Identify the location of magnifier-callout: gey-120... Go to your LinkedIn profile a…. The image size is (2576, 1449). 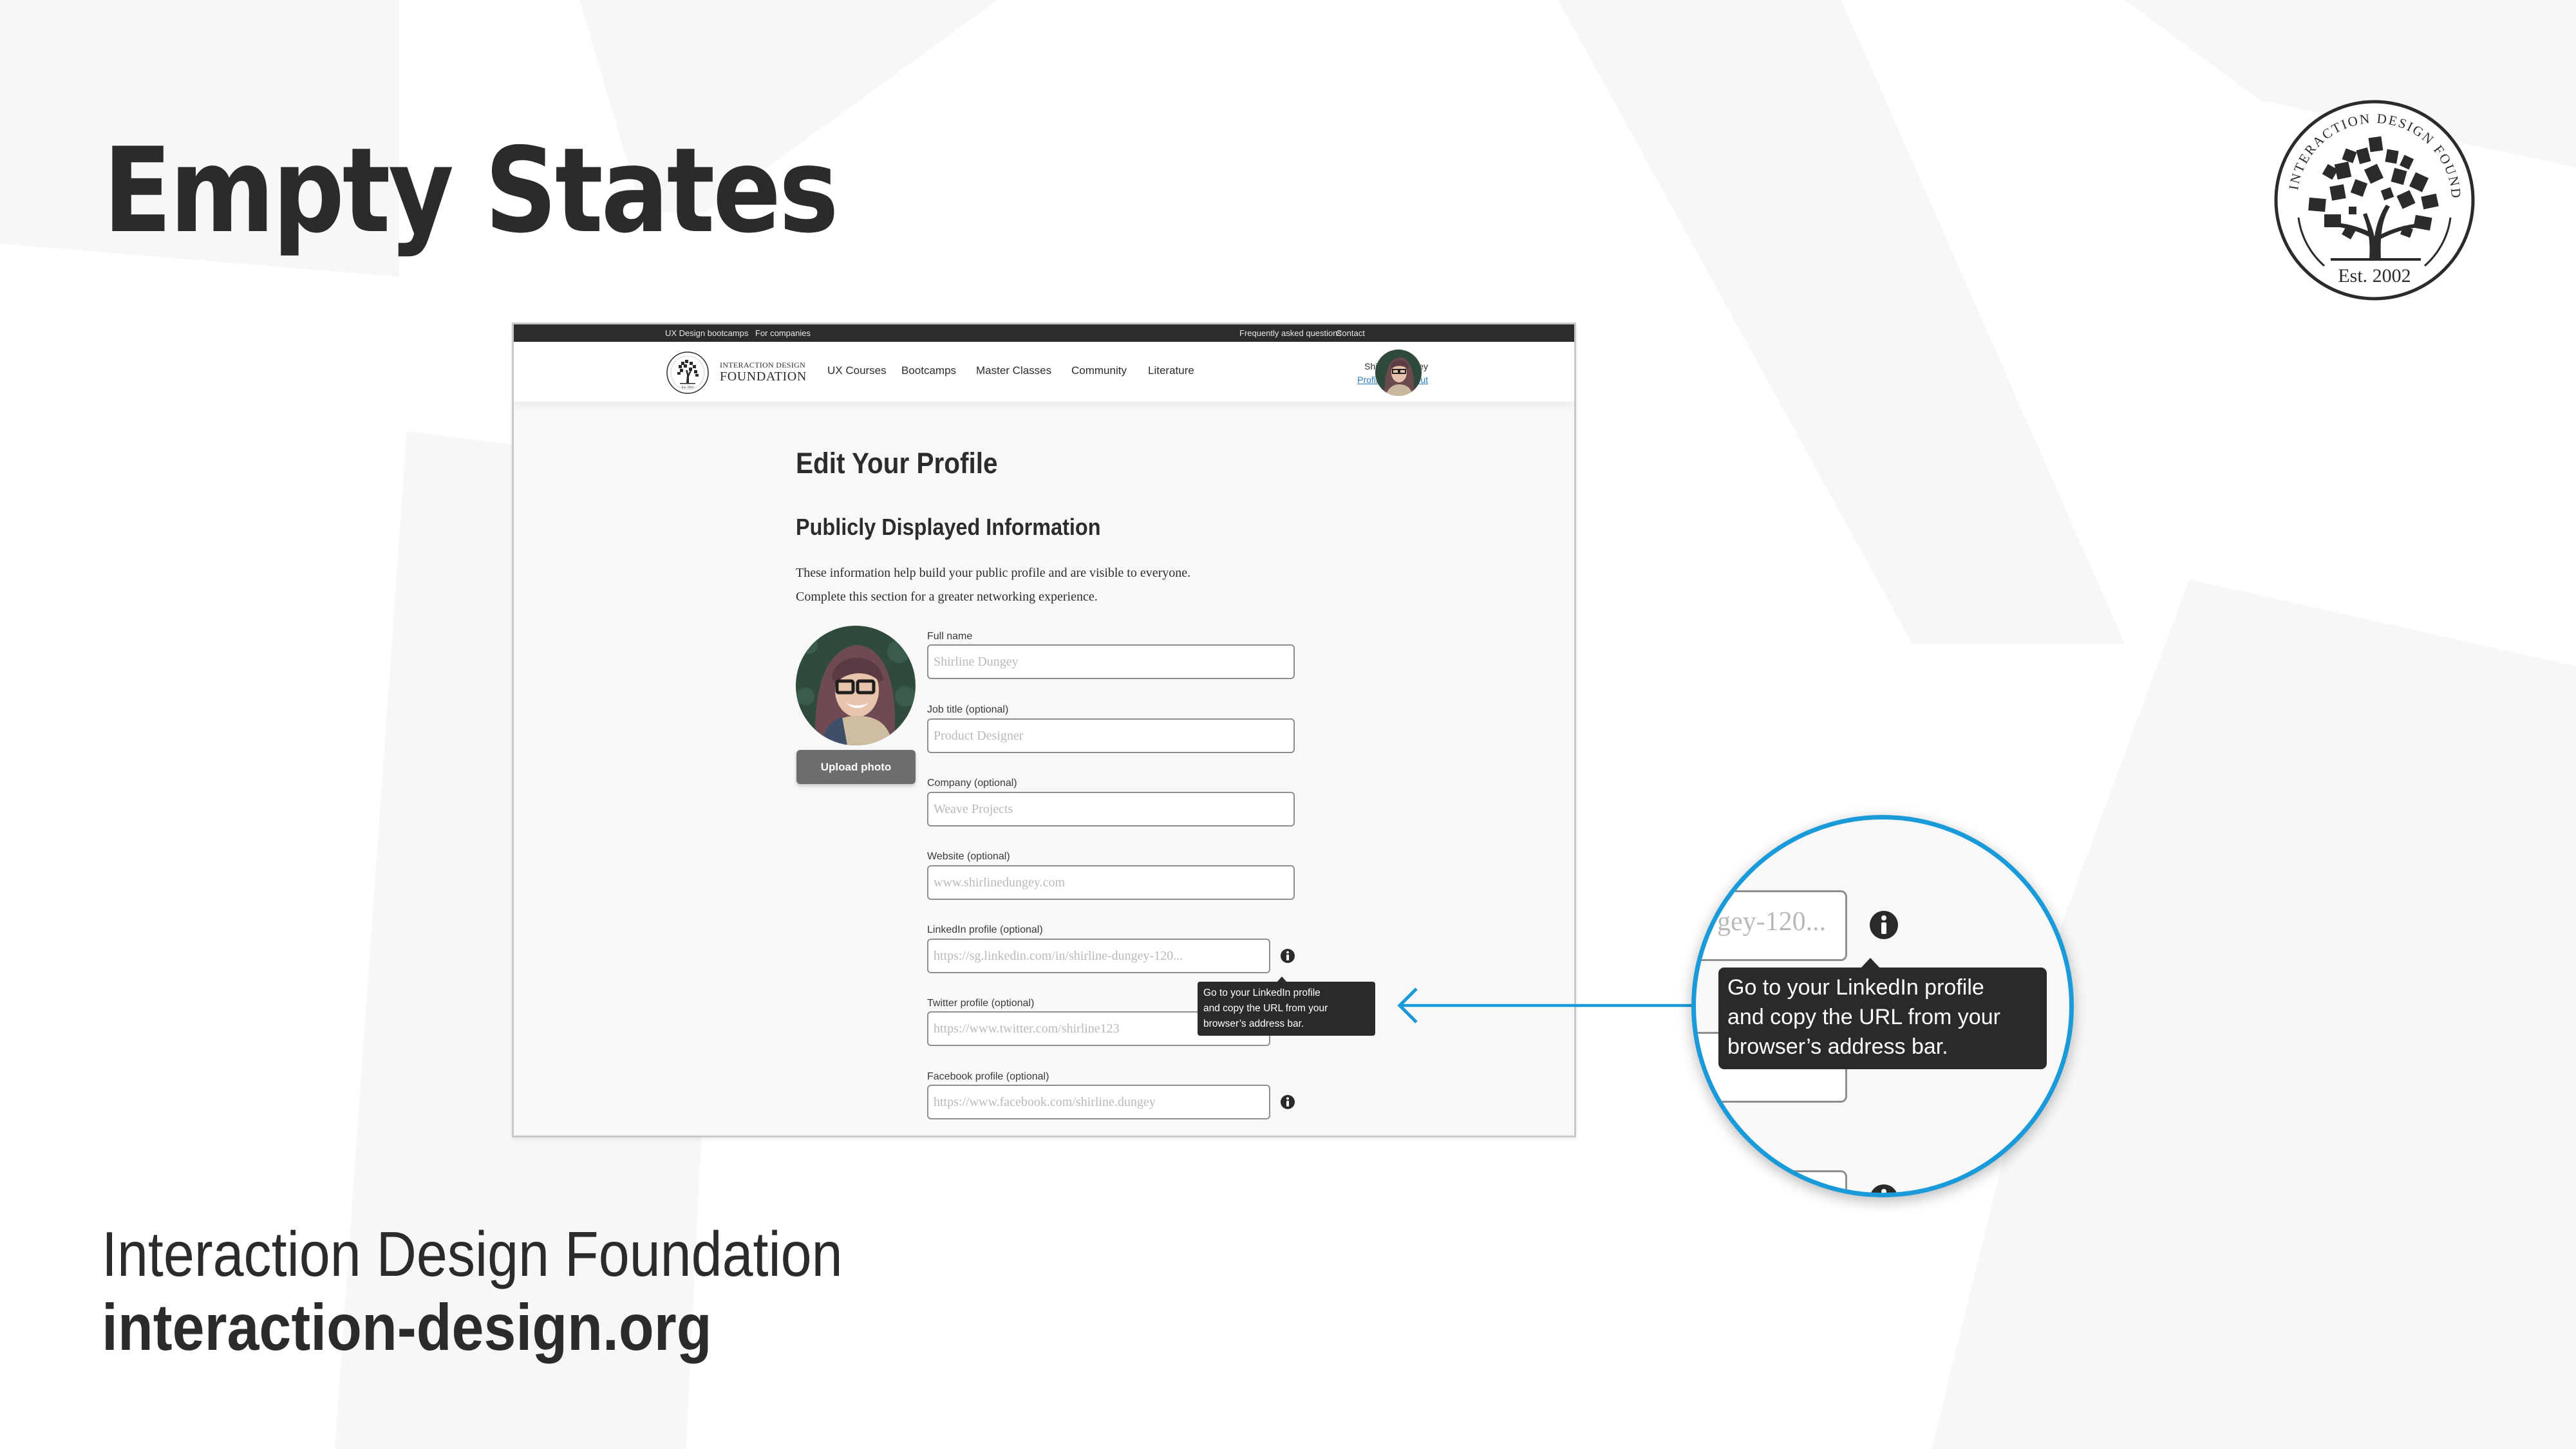
(1882, 1006).